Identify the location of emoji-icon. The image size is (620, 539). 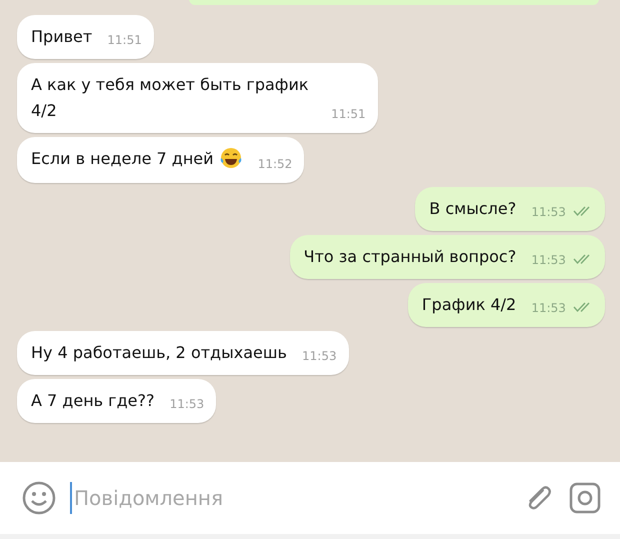
(39, 498).